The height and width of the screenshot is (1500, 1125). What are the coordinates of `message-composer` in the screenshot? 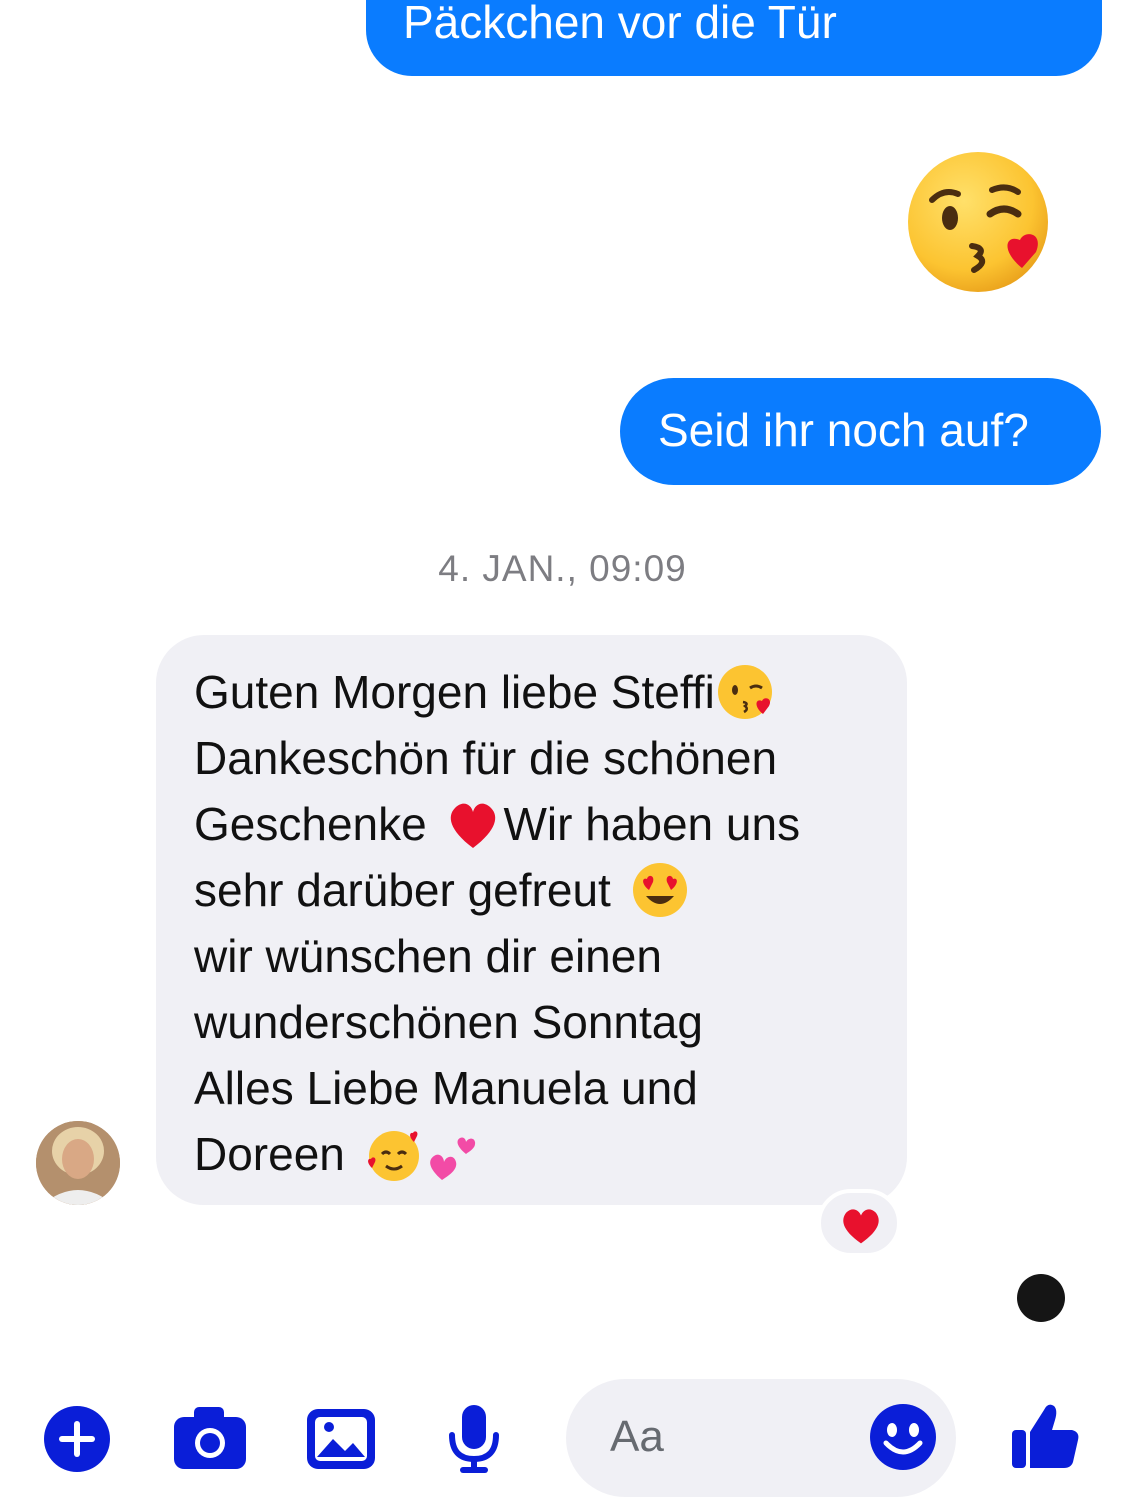 It's located at (761, 1438).